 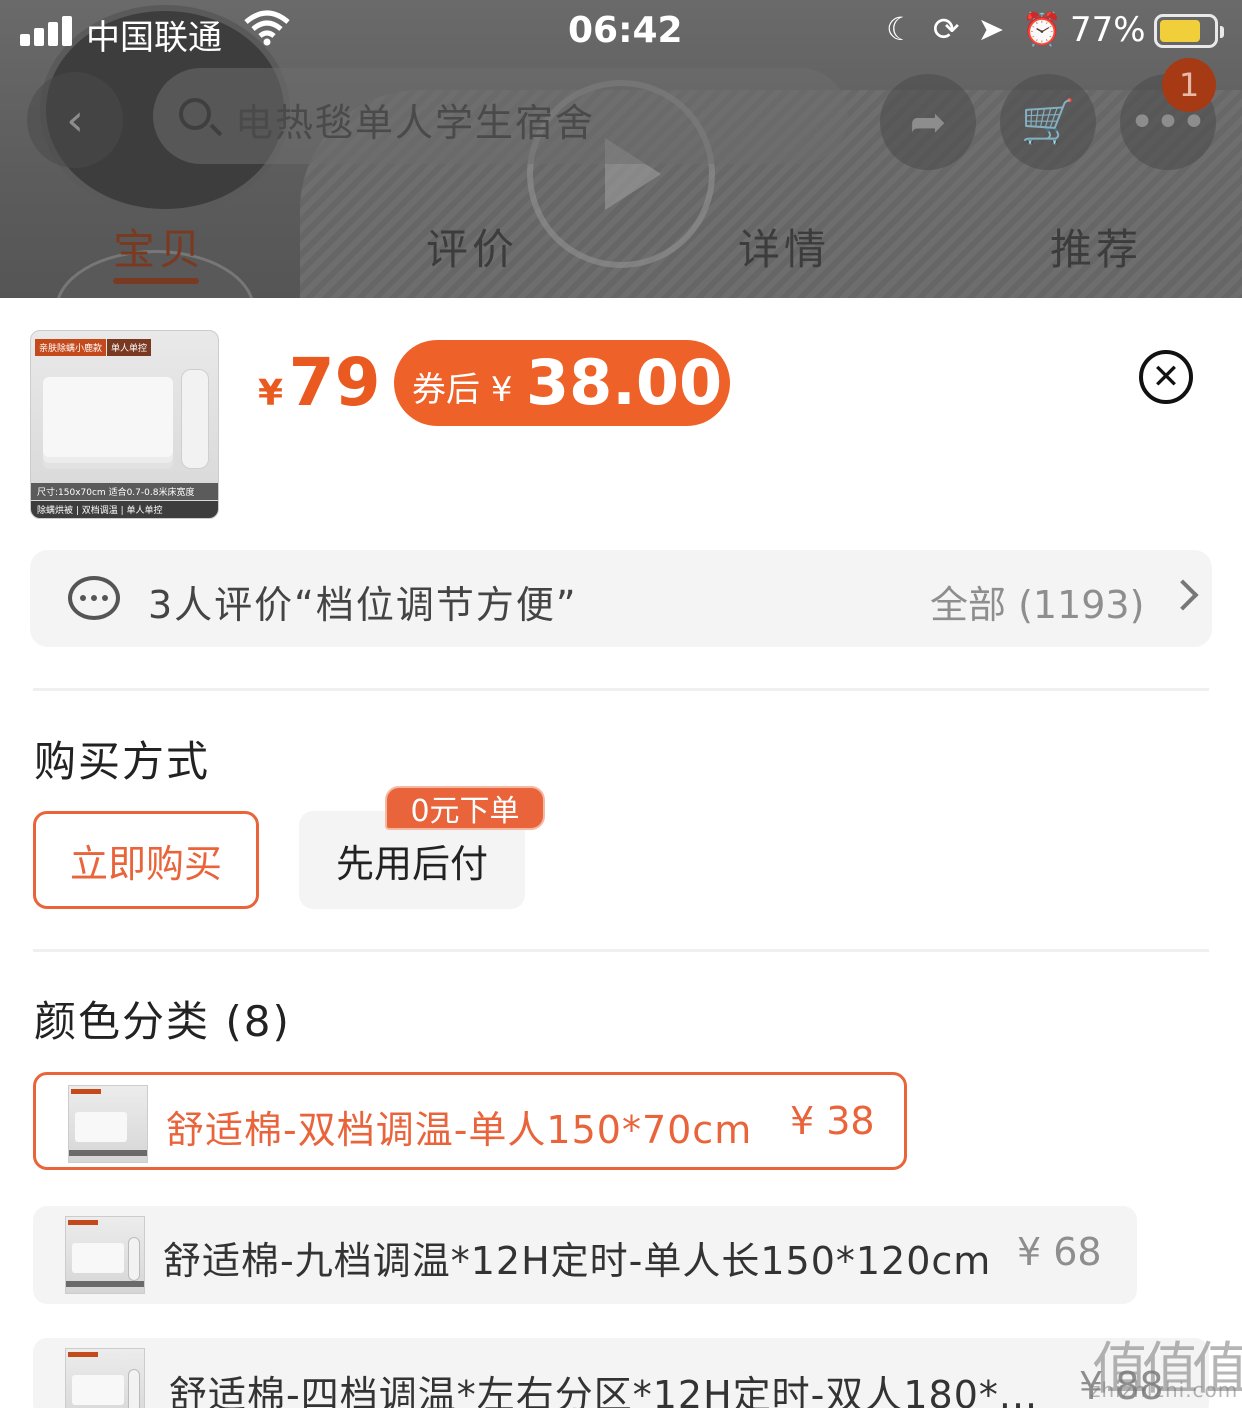 What do you see at coordinates (624, 382) in the screenshot?
I see `coupon-price-value: 38.00` at bounding box center [624, 382].